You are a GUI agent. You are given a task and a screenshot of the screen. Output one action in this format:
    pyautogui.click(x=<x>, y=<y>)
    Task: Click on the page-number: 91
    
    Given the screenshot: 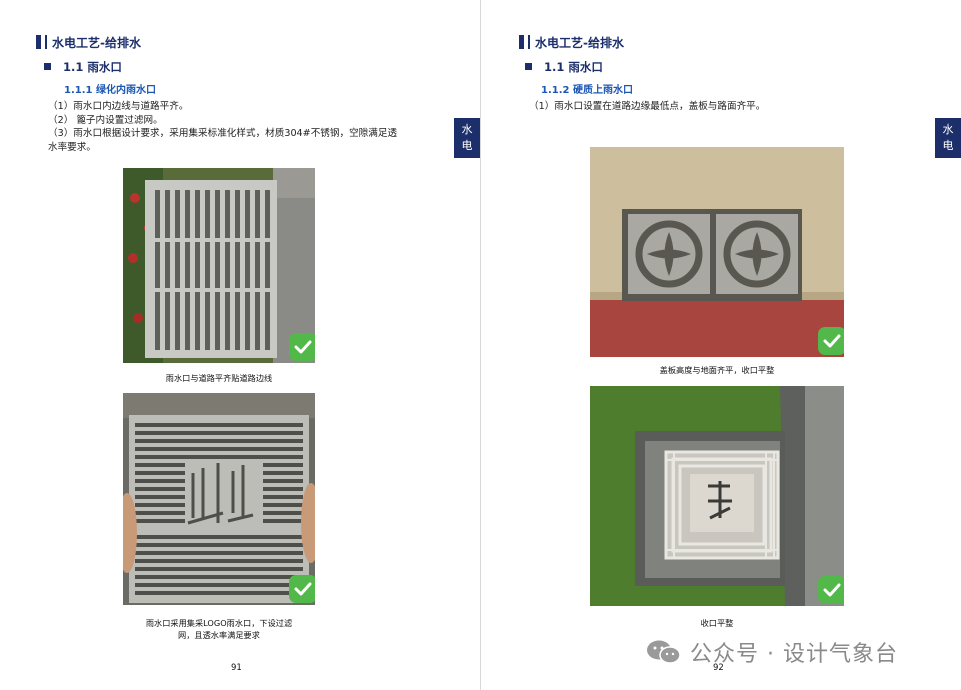 What is the action you would take?
    pyautogui.click(x=236, y=668)
    